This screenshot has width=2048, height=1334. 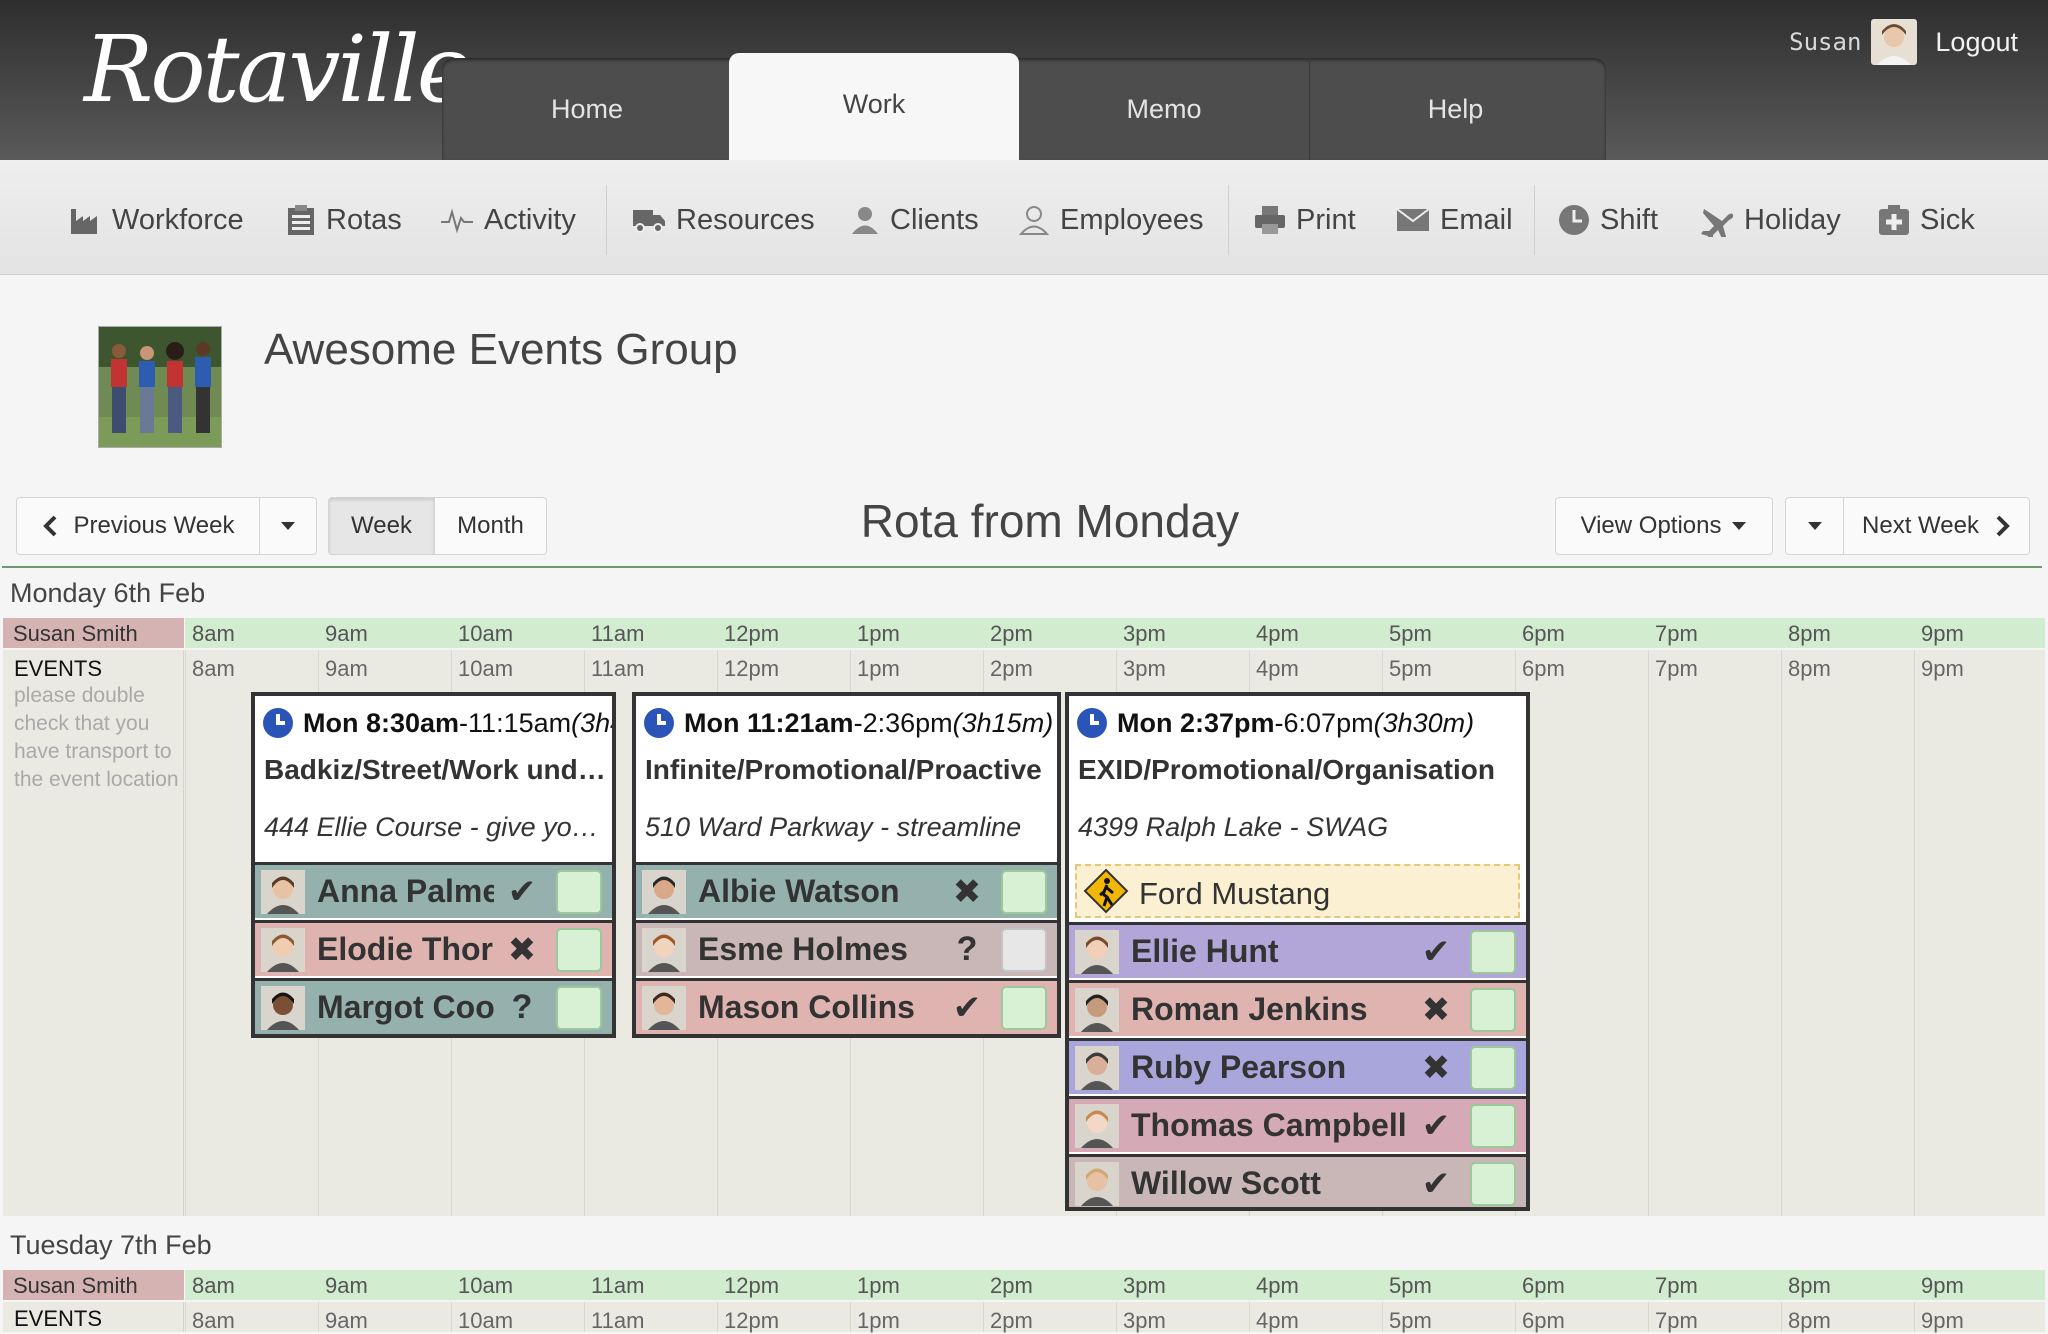 What do you see at coordinates (799, 891) in the screenshot?
I see `staff-name: Albie Watson` at bounding box center [799, 891].